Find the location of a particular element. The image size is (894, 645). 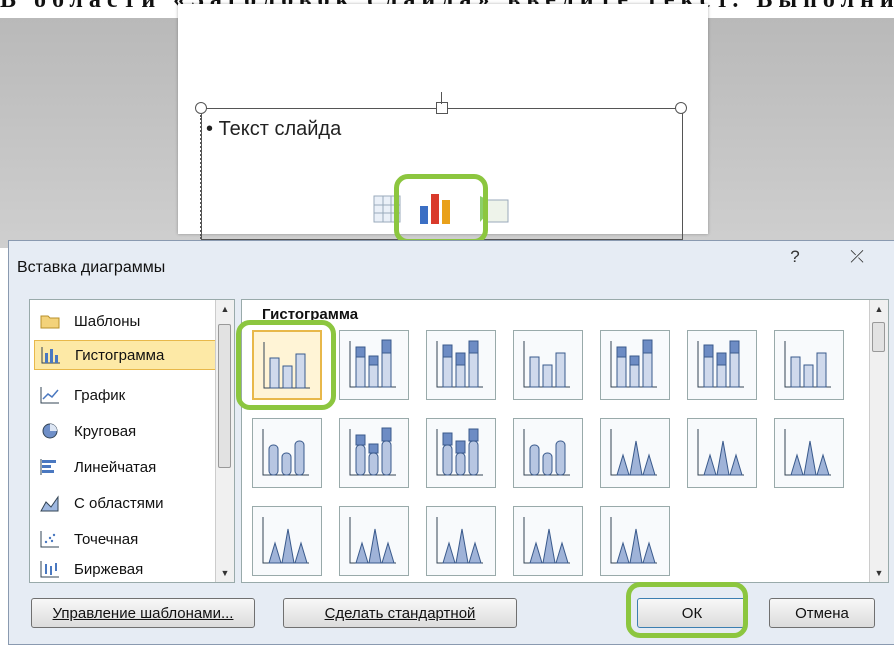

category-scrollbar: ▲ ▼ is located at coordinates (224, 441).